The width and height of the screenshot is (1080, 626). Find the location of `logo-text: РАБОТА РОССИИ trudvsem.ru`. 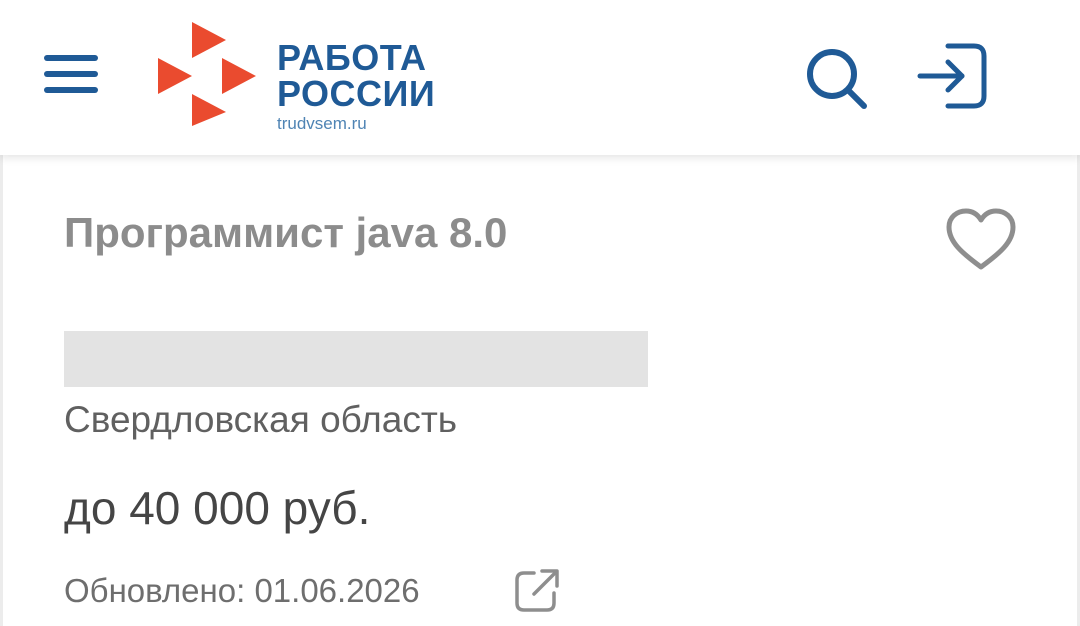

logo-text: РАБОТА РОССИИ trudvsem.ru is located at coordinates (356, 87).